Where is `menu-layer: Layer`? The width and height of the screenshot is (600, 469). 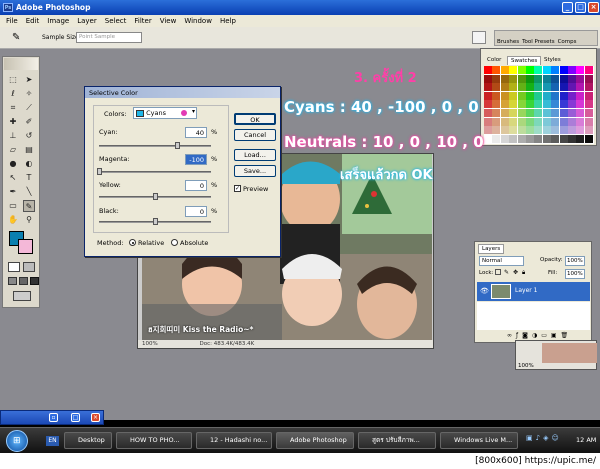 menu-layer: Layer is located at coordinates (87, 21).